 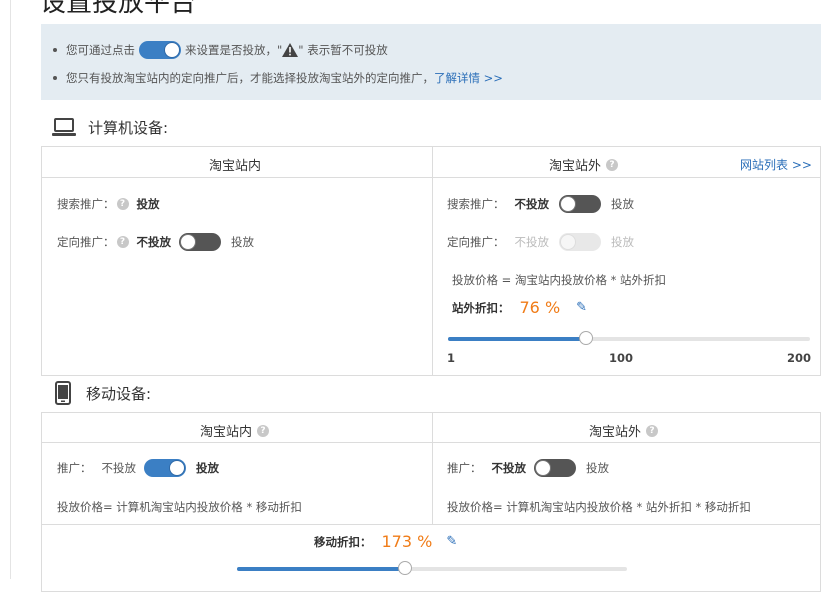 I want to click on section-title-text: 计算机设备:, so click(x=128, y=128).